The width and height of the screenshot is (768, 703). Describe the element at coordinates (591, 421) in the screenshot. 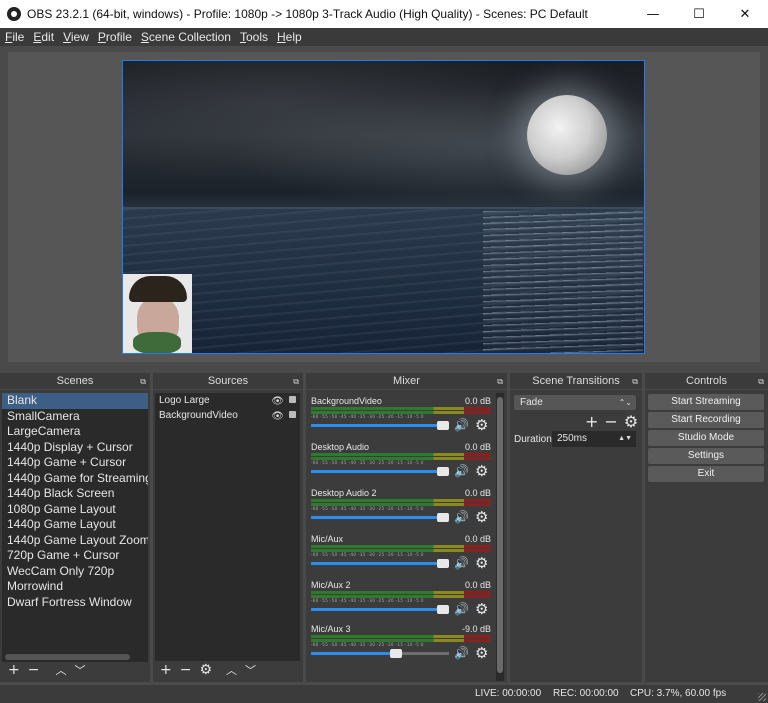

I see `add-transition-icon: +` at that location.